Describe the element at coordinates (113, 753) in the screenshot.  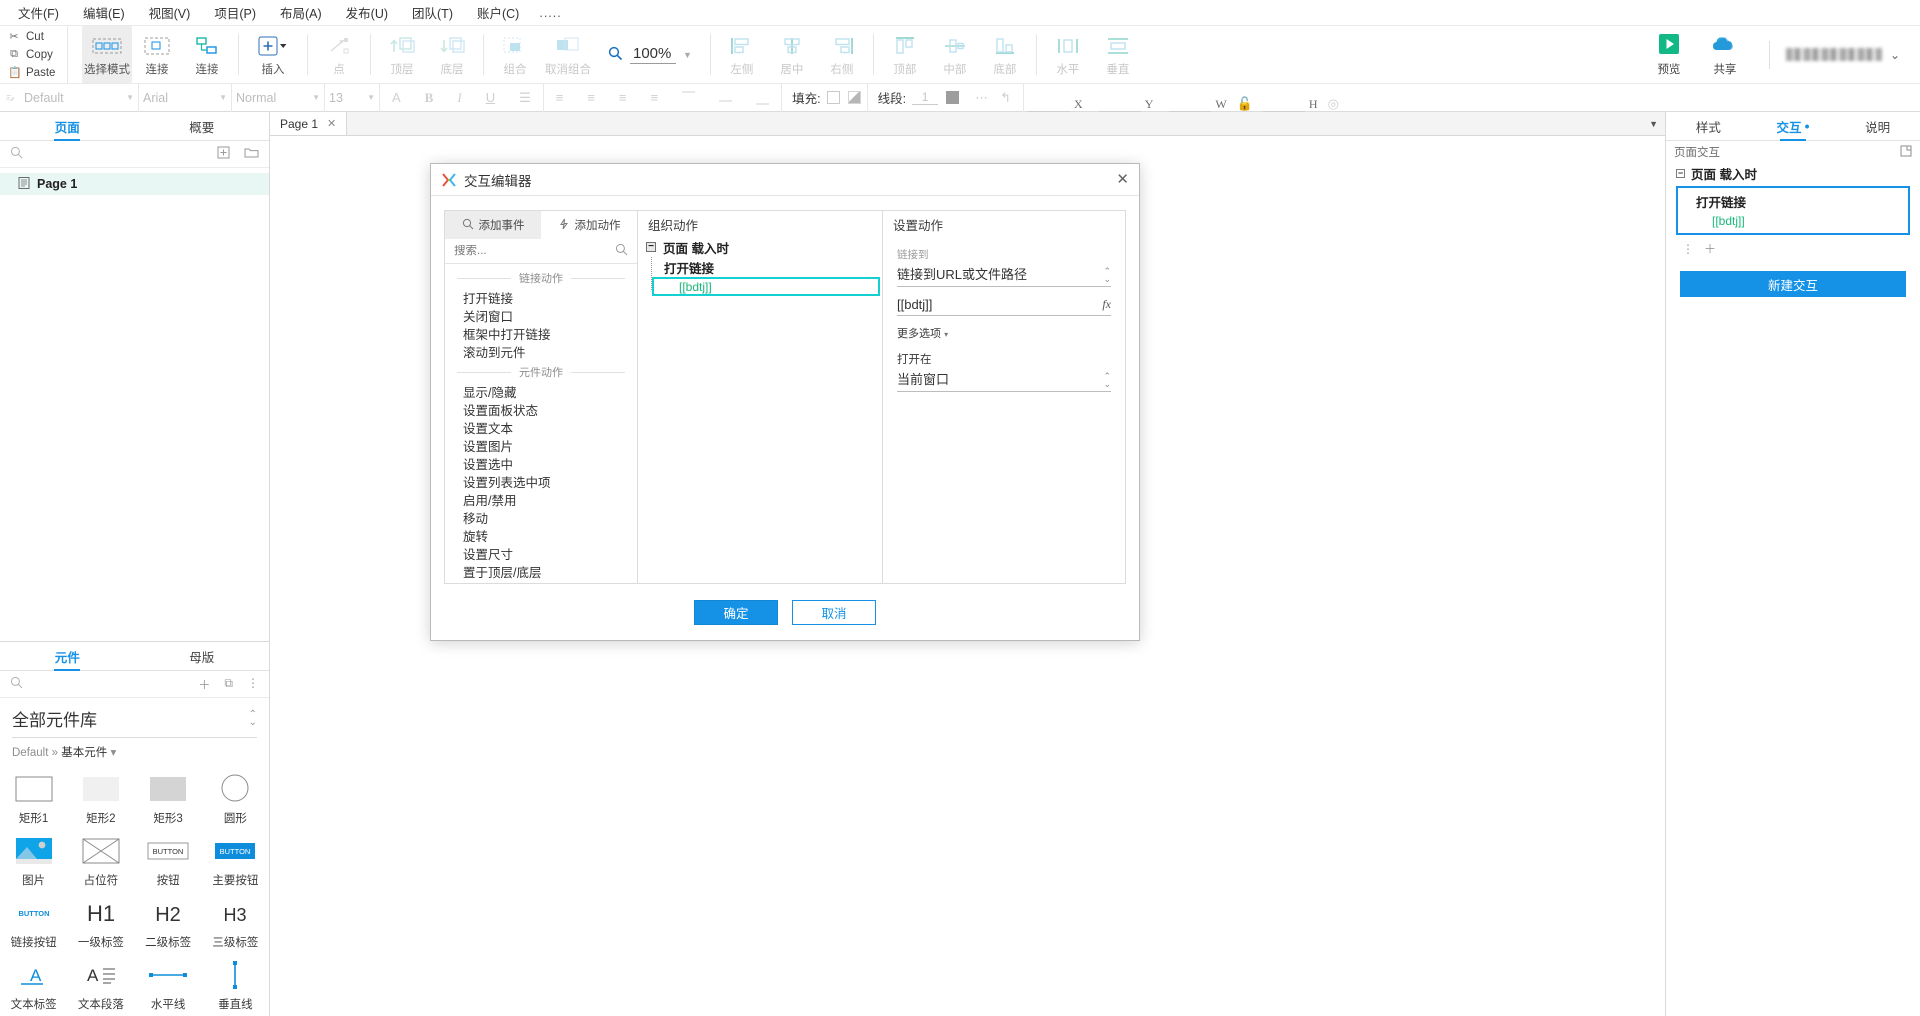
I see `chevron-down-icon: ▾` at that location.